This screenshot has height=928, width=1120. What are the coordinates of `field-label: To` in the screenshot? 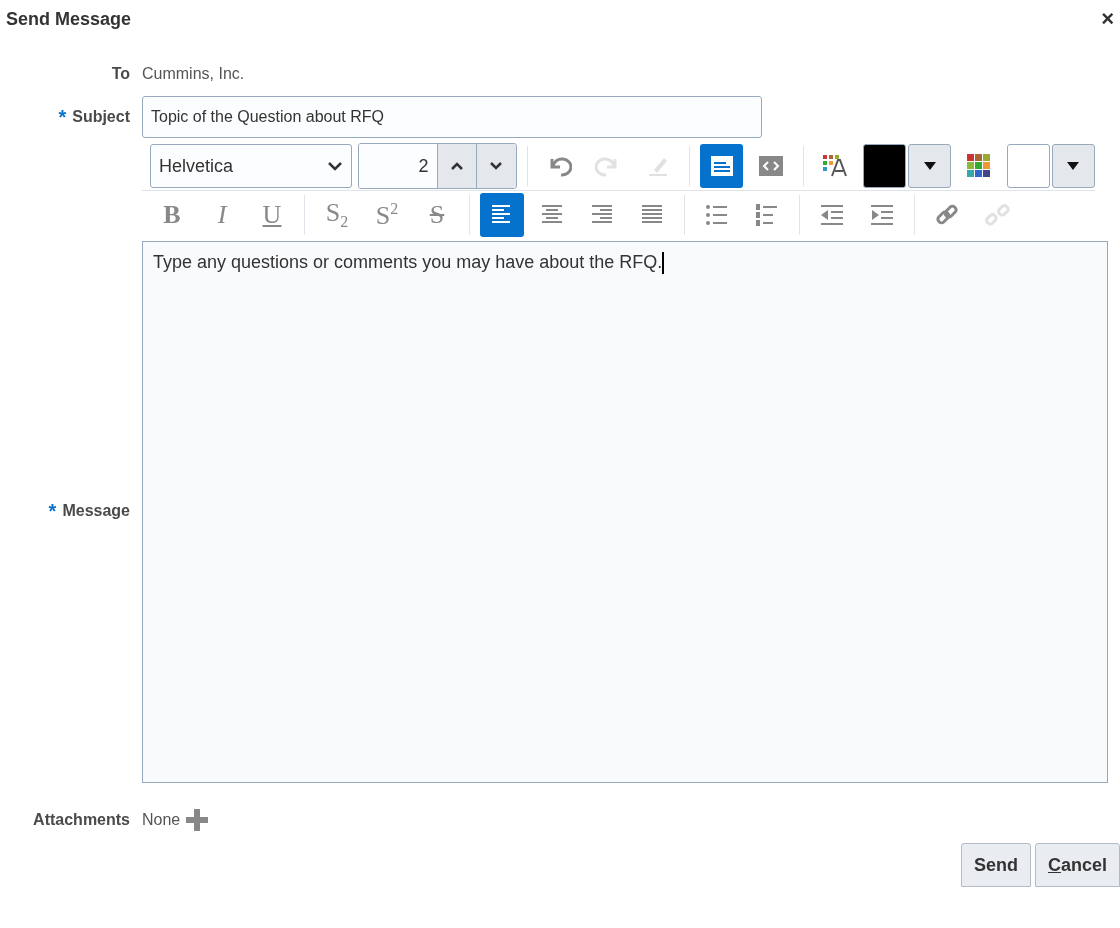 It's located at (120, 74).